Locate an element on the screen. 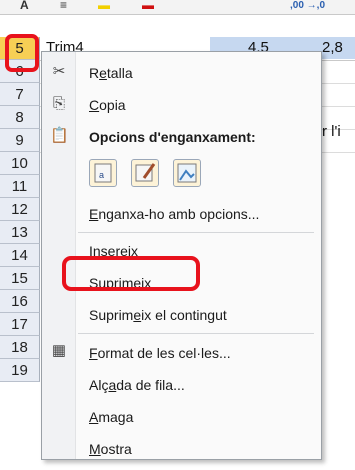  row-header-highlight is located at coordinates (22, 53).